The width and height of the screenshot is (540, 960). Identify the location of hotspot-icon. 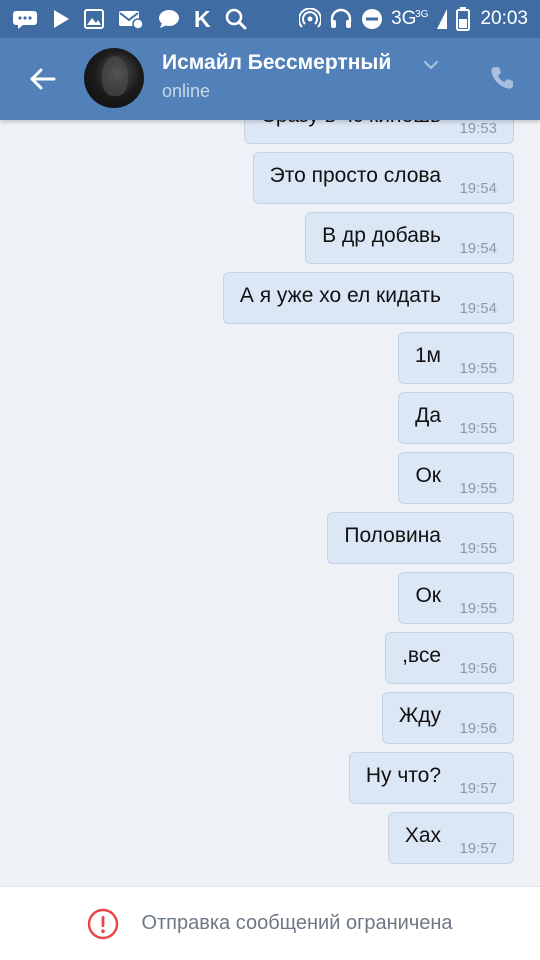
(310, 19).